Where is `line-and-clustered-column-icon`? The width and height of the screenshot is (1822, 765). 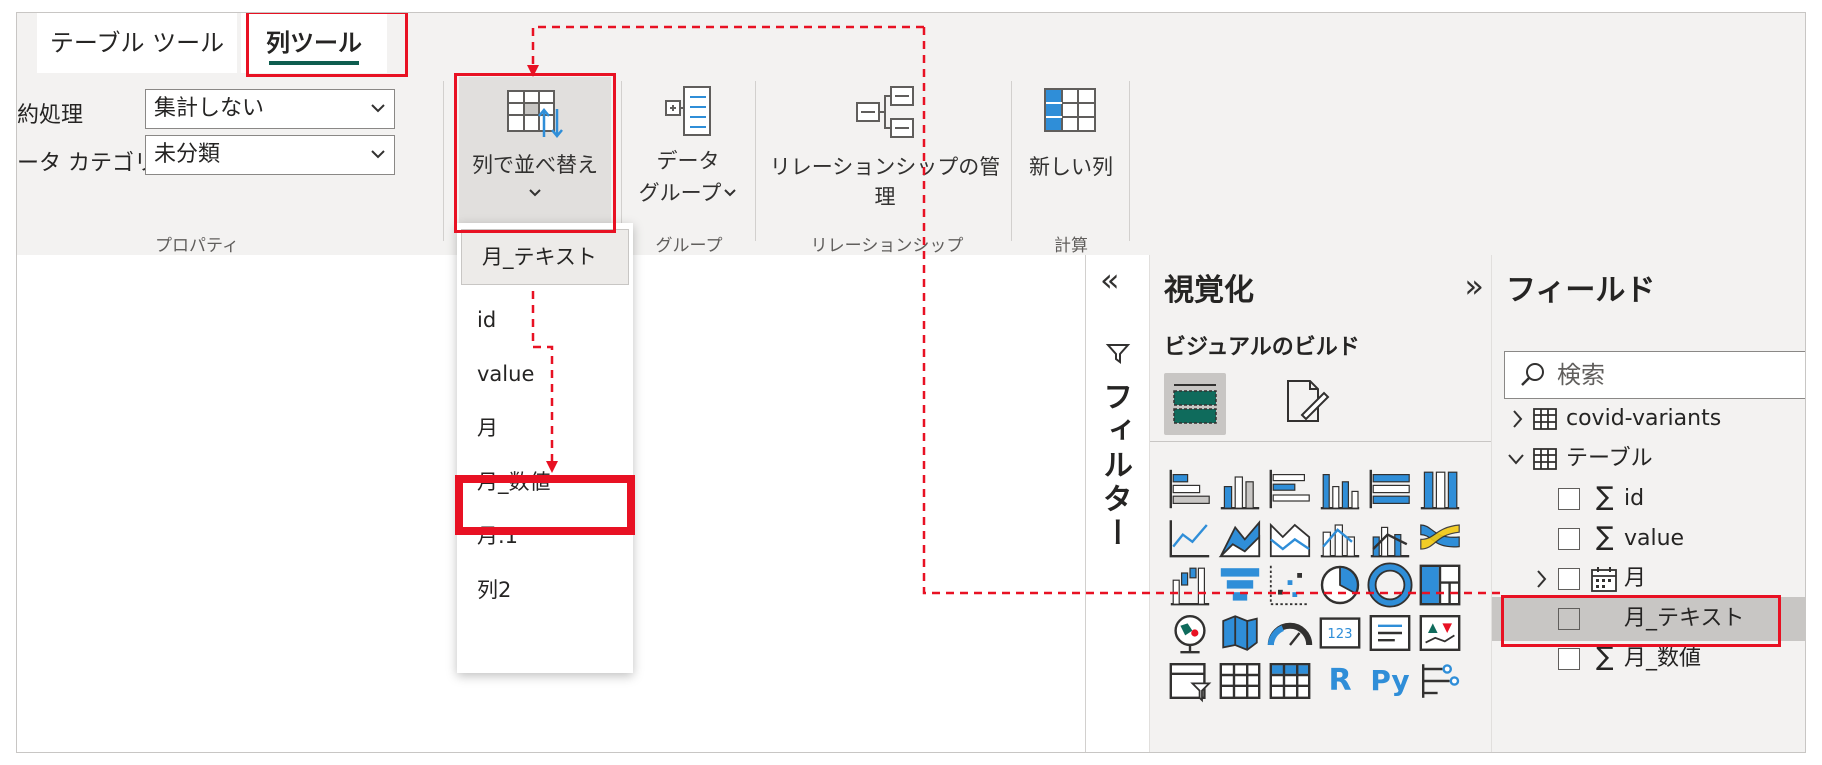 line-and-clustered-column-icon is located at coordinates (1390, 537).